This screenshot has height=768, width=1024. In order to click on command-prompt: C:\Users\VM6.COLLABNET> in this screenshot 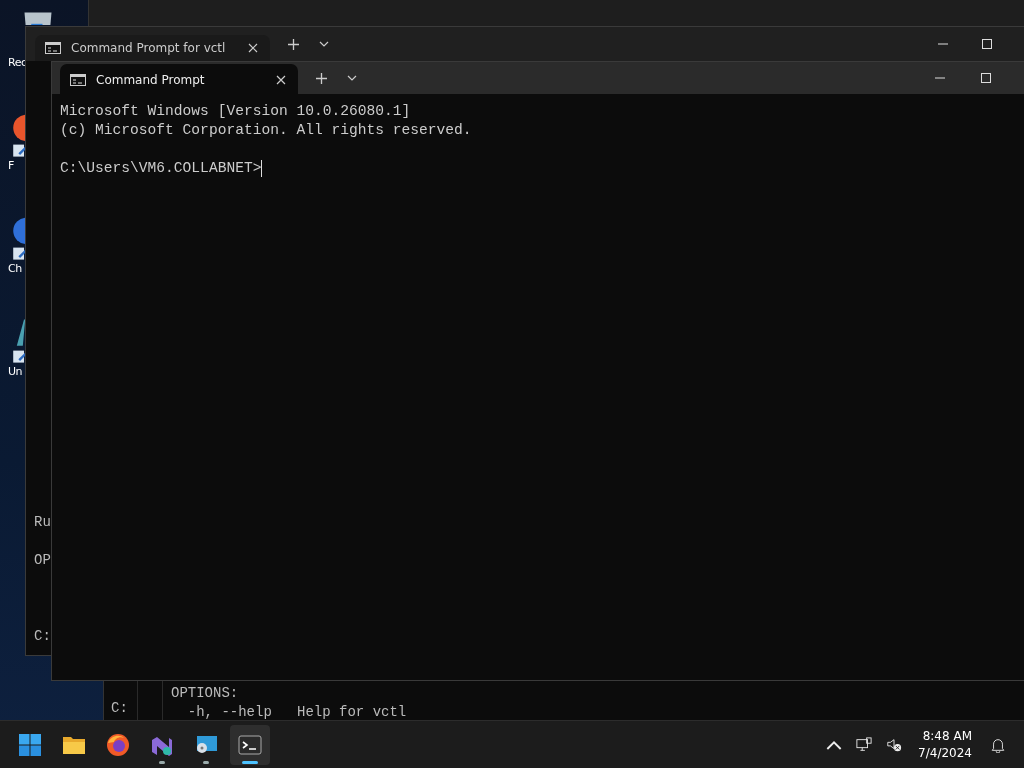, I will do `click(161, 168)`.